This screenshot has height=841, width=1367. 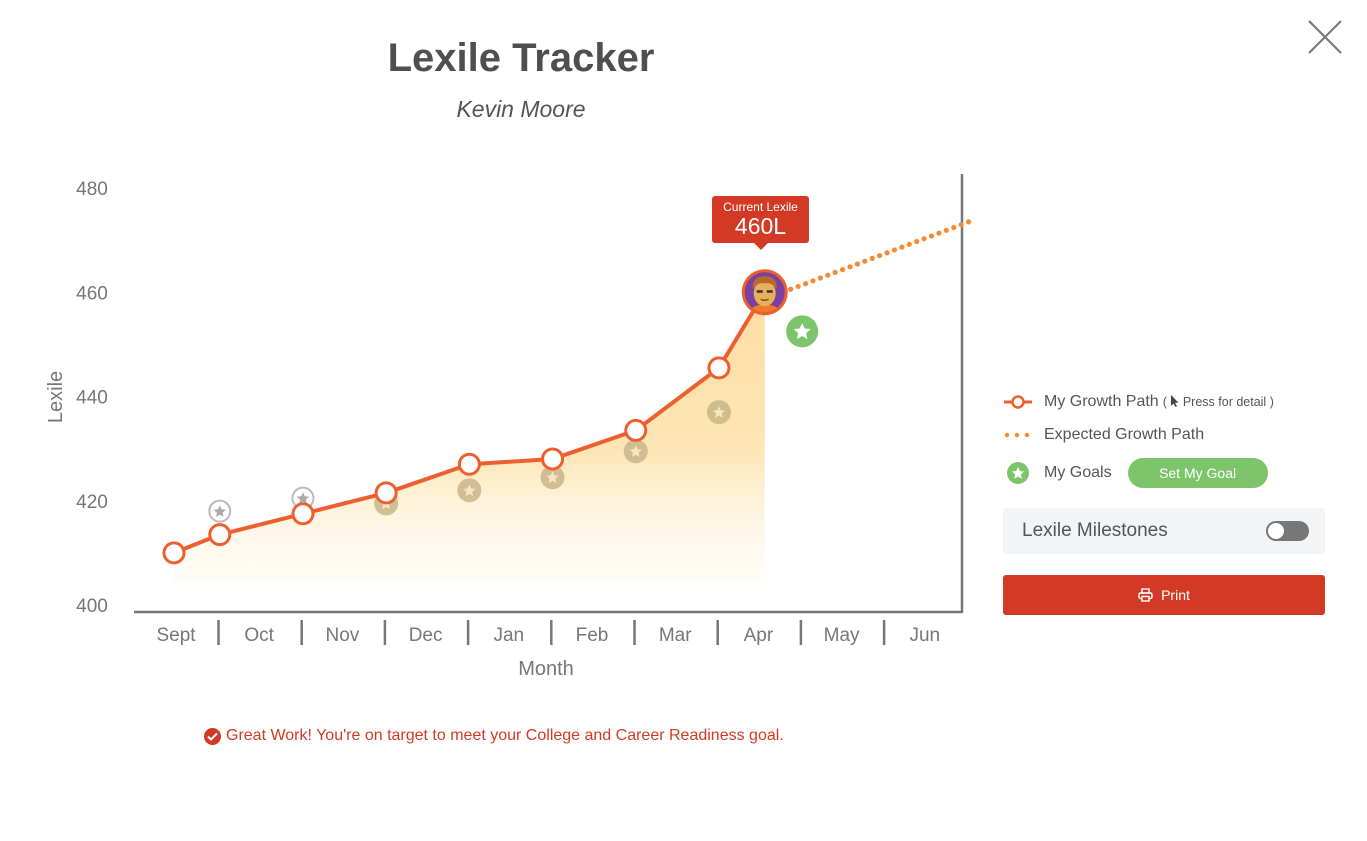 What do you see at coordinates (343, 635) in the screenshot?
I see `x-tick-label: Nov` at bounding box center [343, 635].